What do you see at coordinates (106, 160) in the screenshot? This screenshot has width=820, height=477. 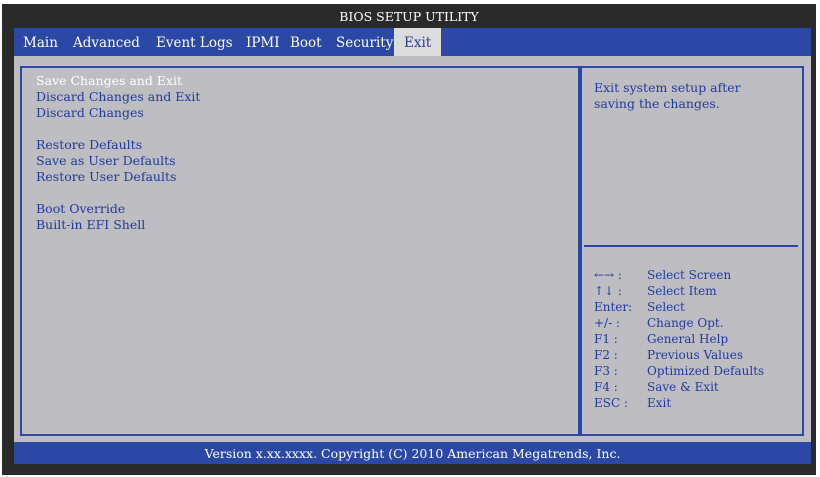 I see `menu-item-save-user-defaults: Save as User Defaults` at bounding box center [106, 160].